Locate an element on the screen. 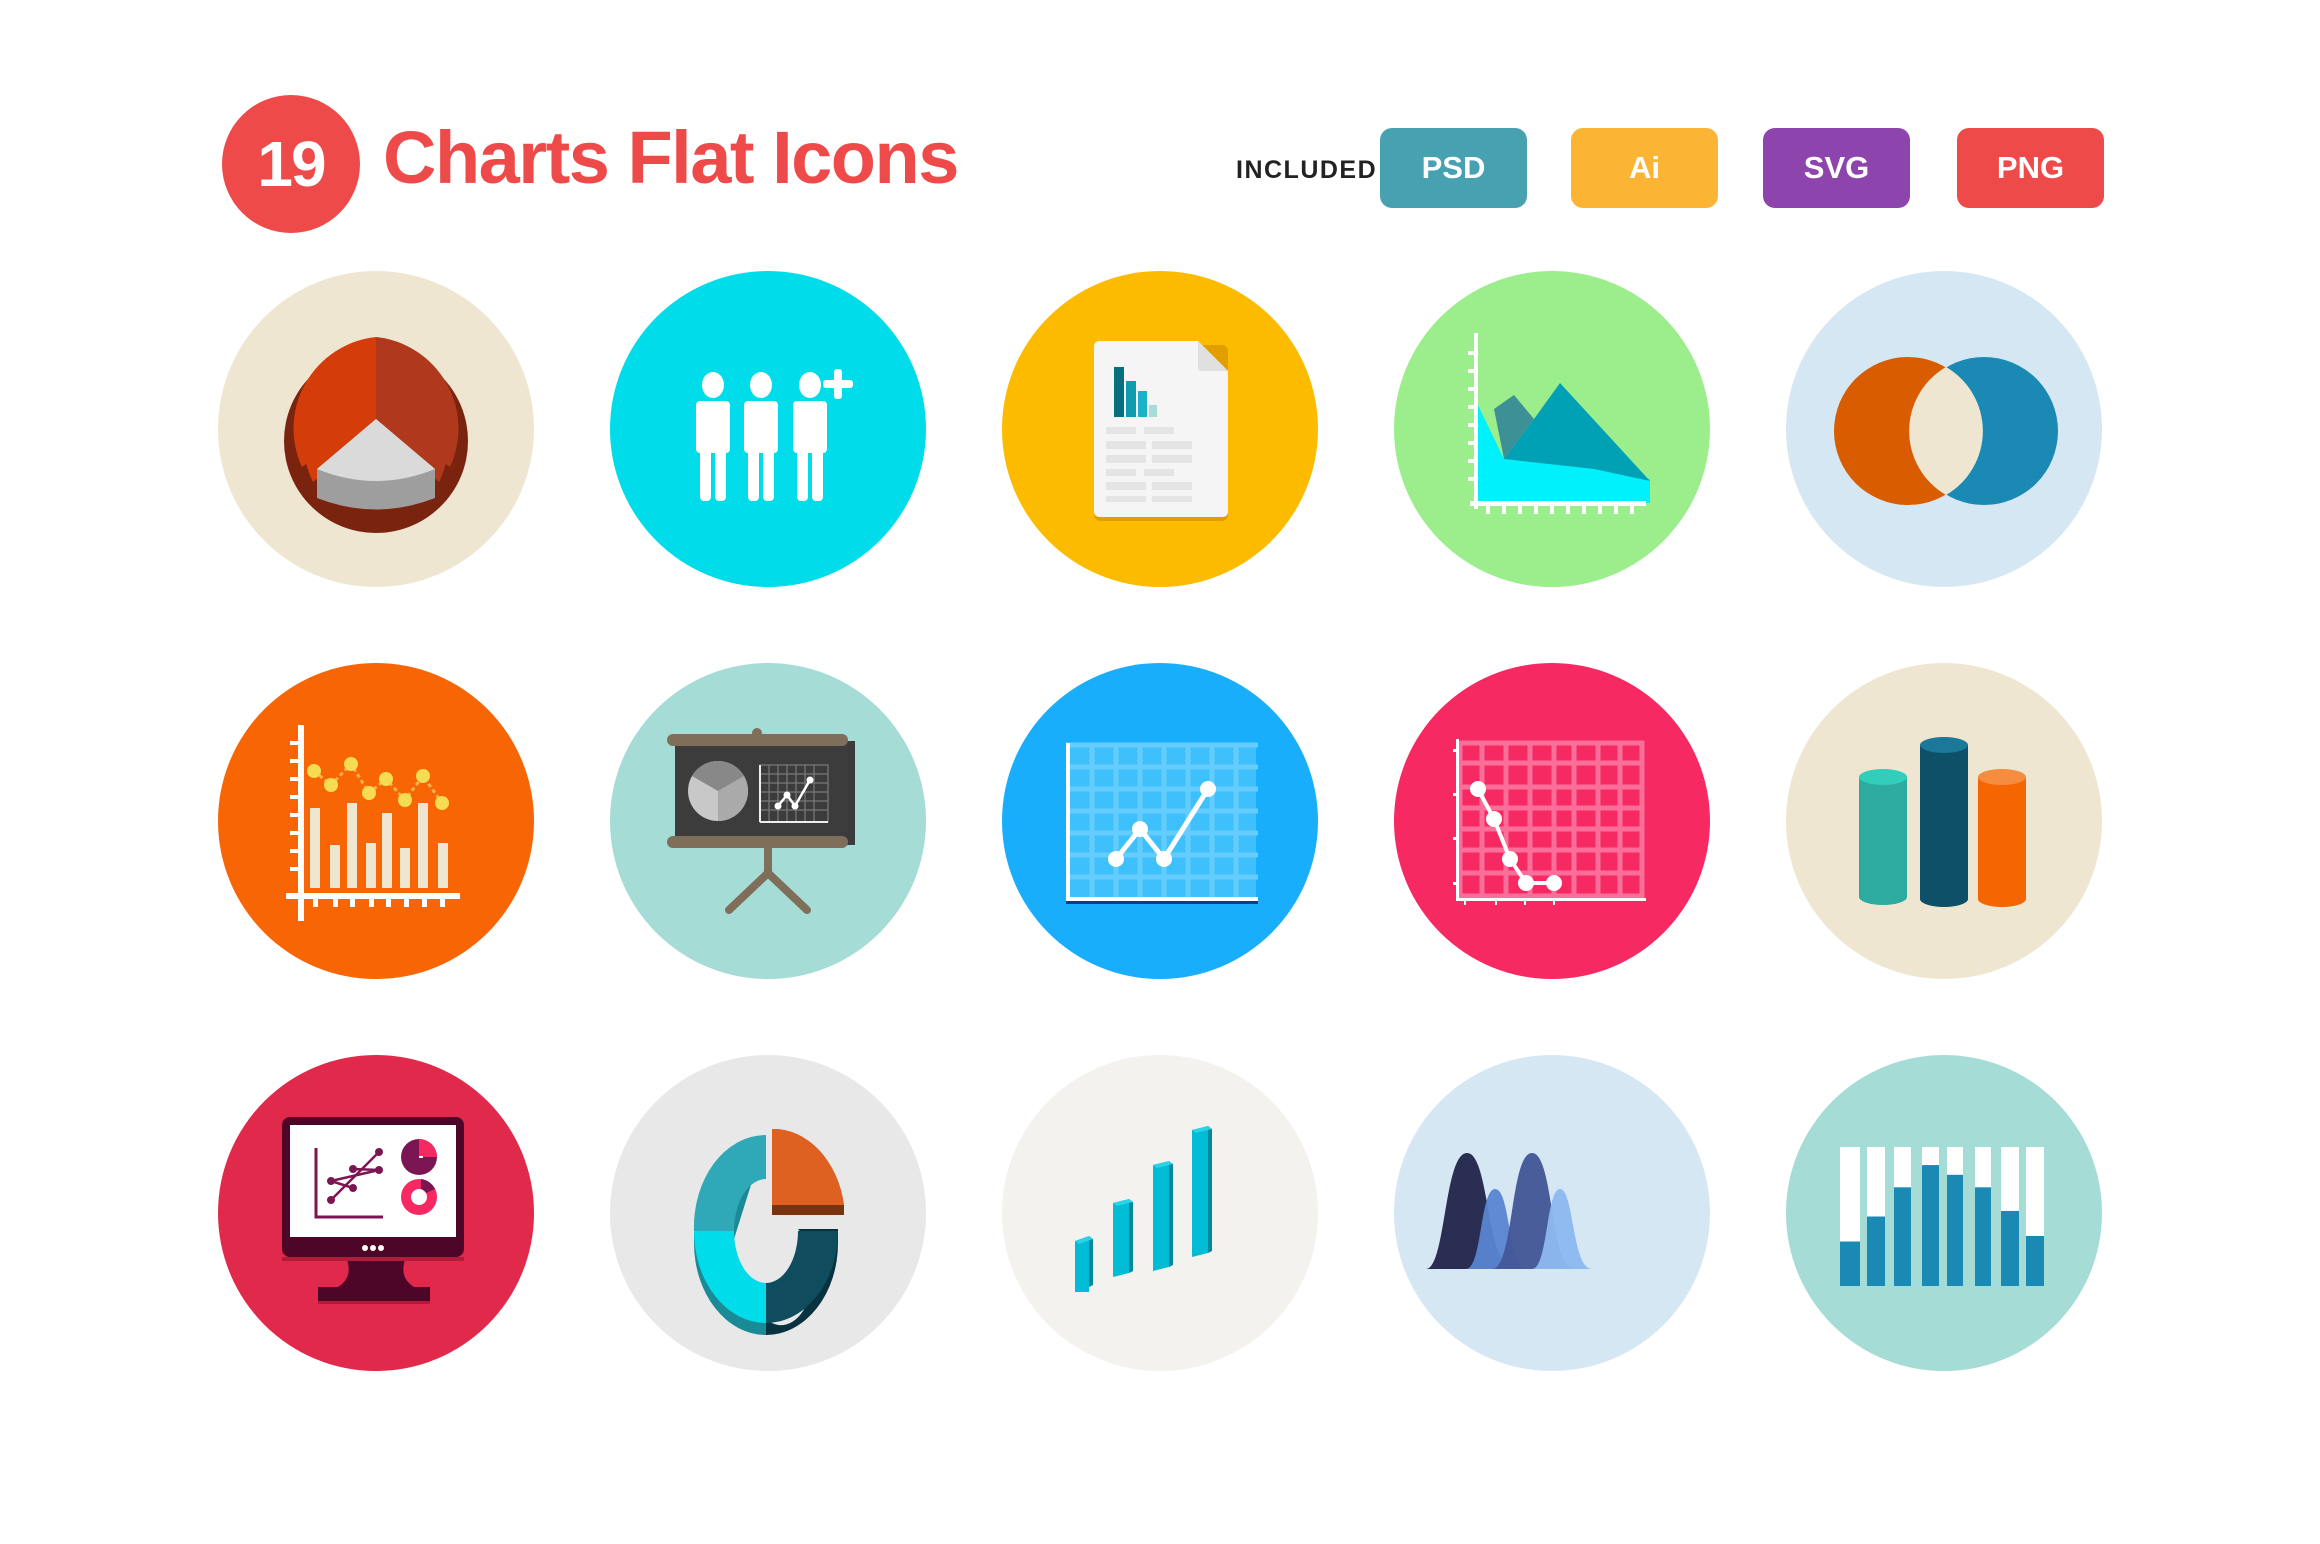  3d-pie-chart-icon is located at coordinates (376, 429).